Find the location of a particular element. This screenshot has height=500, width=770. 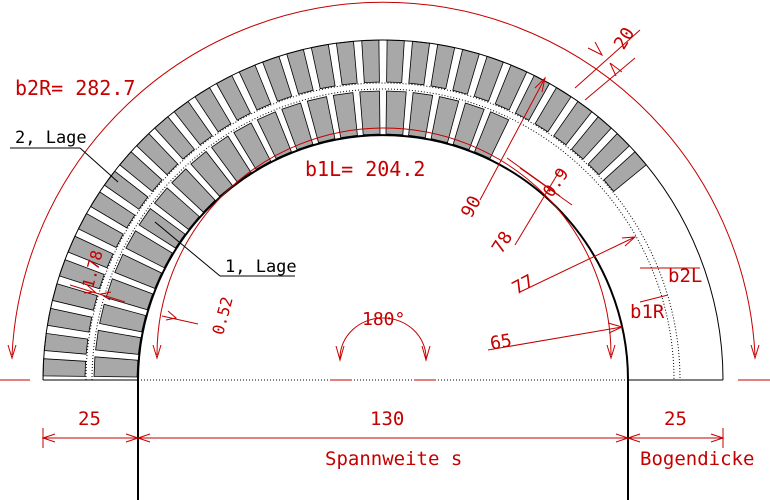

dim052-arrow is located at coordinates (171, 315).